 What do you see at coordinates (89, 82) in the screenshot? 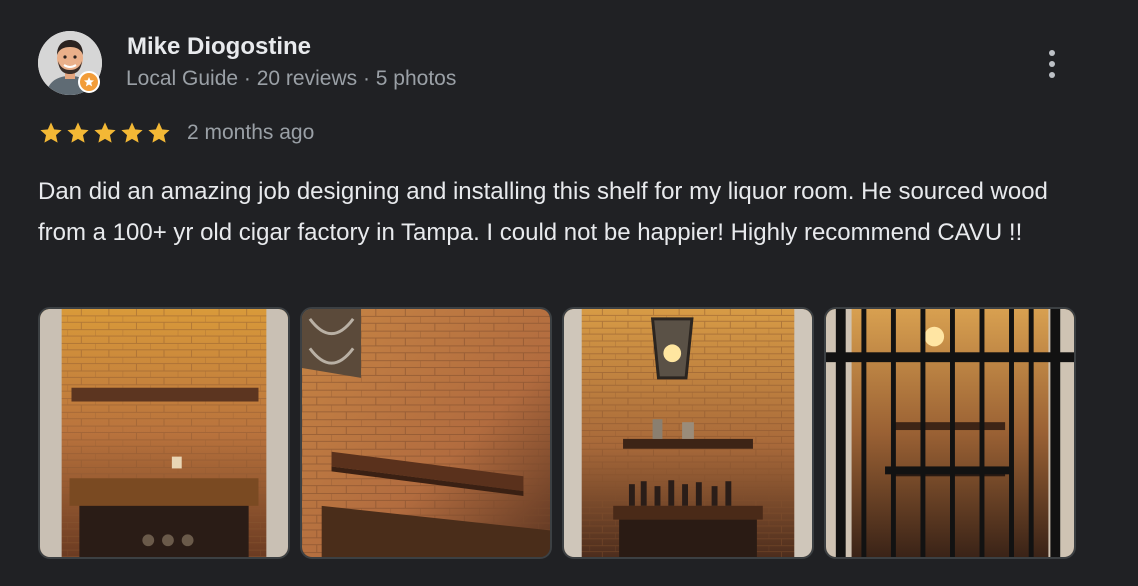
I see `local-guide-badge-icon` at bounding box center [89, 82].